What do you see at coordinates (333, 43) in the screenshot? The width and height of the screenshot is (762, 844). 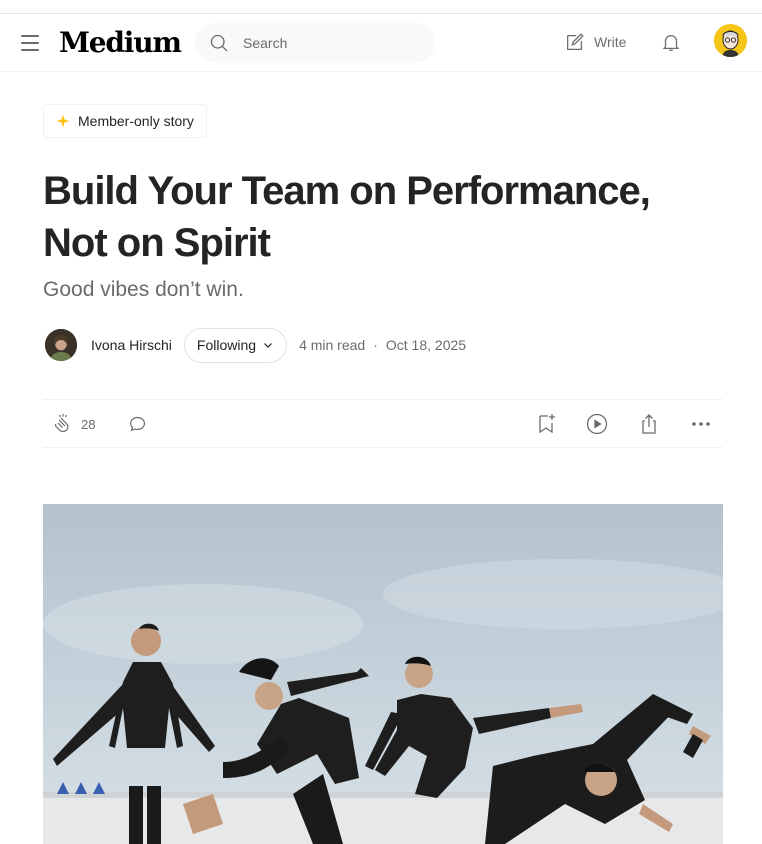 I see `search-input` at bounding box center [333, 43].